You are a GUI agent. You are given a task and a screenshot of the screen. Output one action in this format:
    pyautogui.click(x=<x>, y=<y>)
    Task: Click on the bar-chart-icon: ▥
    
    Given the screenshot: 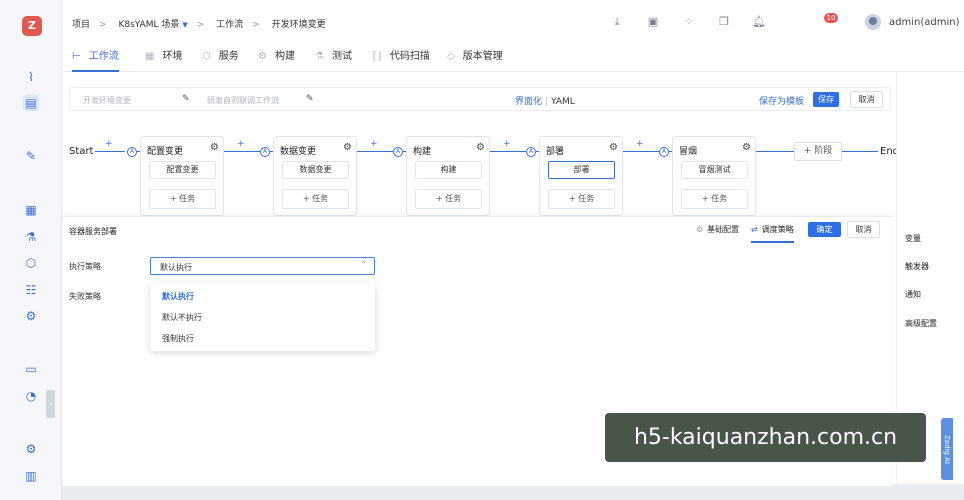 What is the action you would take?
    pyautogui.click(x=31, y=476)
    